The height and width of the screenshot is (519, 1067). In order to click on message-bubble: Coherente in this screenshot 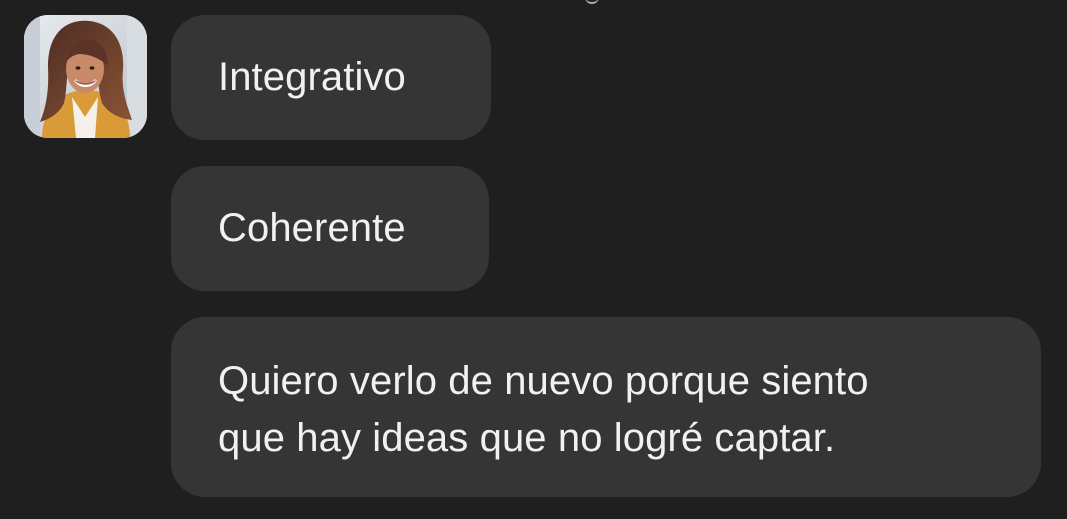, I will do `click(330, 228)`.